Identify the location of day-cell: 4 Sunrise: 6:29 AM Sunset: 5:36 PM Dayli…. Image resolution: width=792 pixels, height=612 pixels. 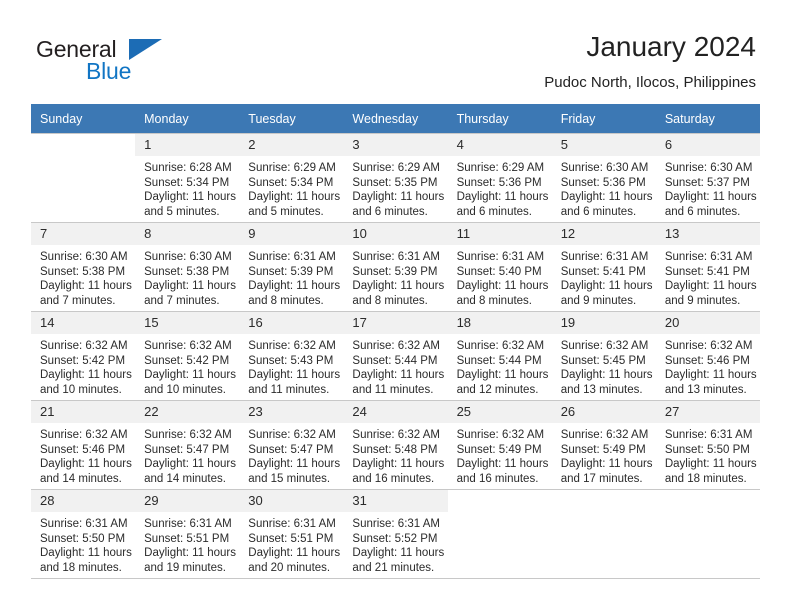
(499, 178).